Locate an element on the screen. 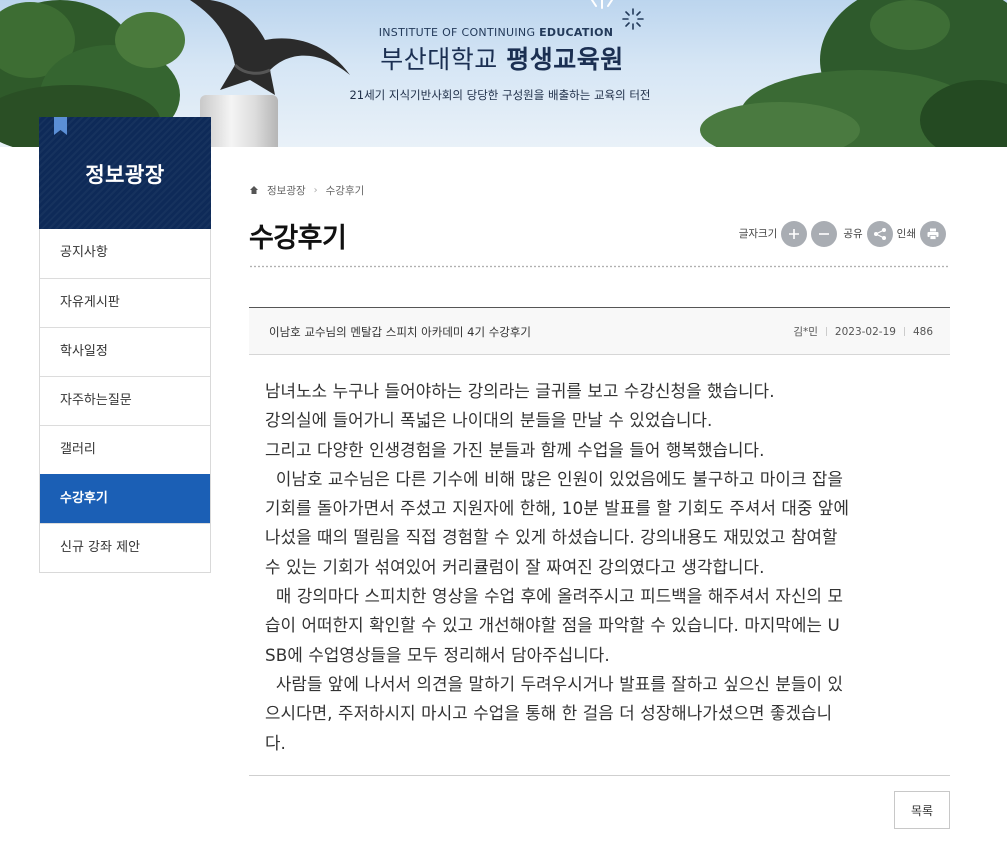  sidebar-menu: 공지사항 자유게시판 학사일정 자주하는질문 갤러리 수강후기 신규 강좌 제안 is located at coordinates (125, 401).